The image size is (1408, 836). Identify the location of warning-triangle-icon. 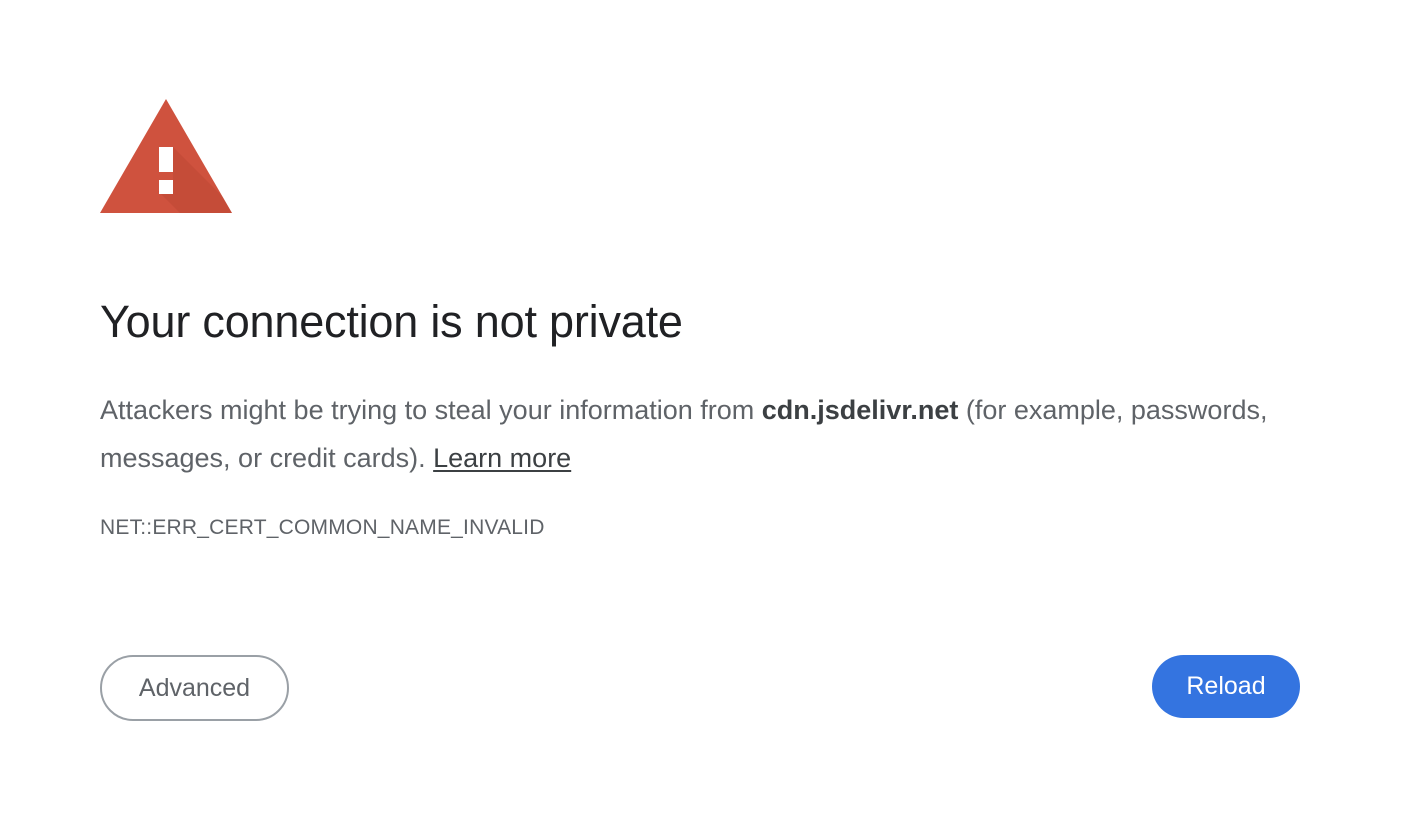
(166, 156).